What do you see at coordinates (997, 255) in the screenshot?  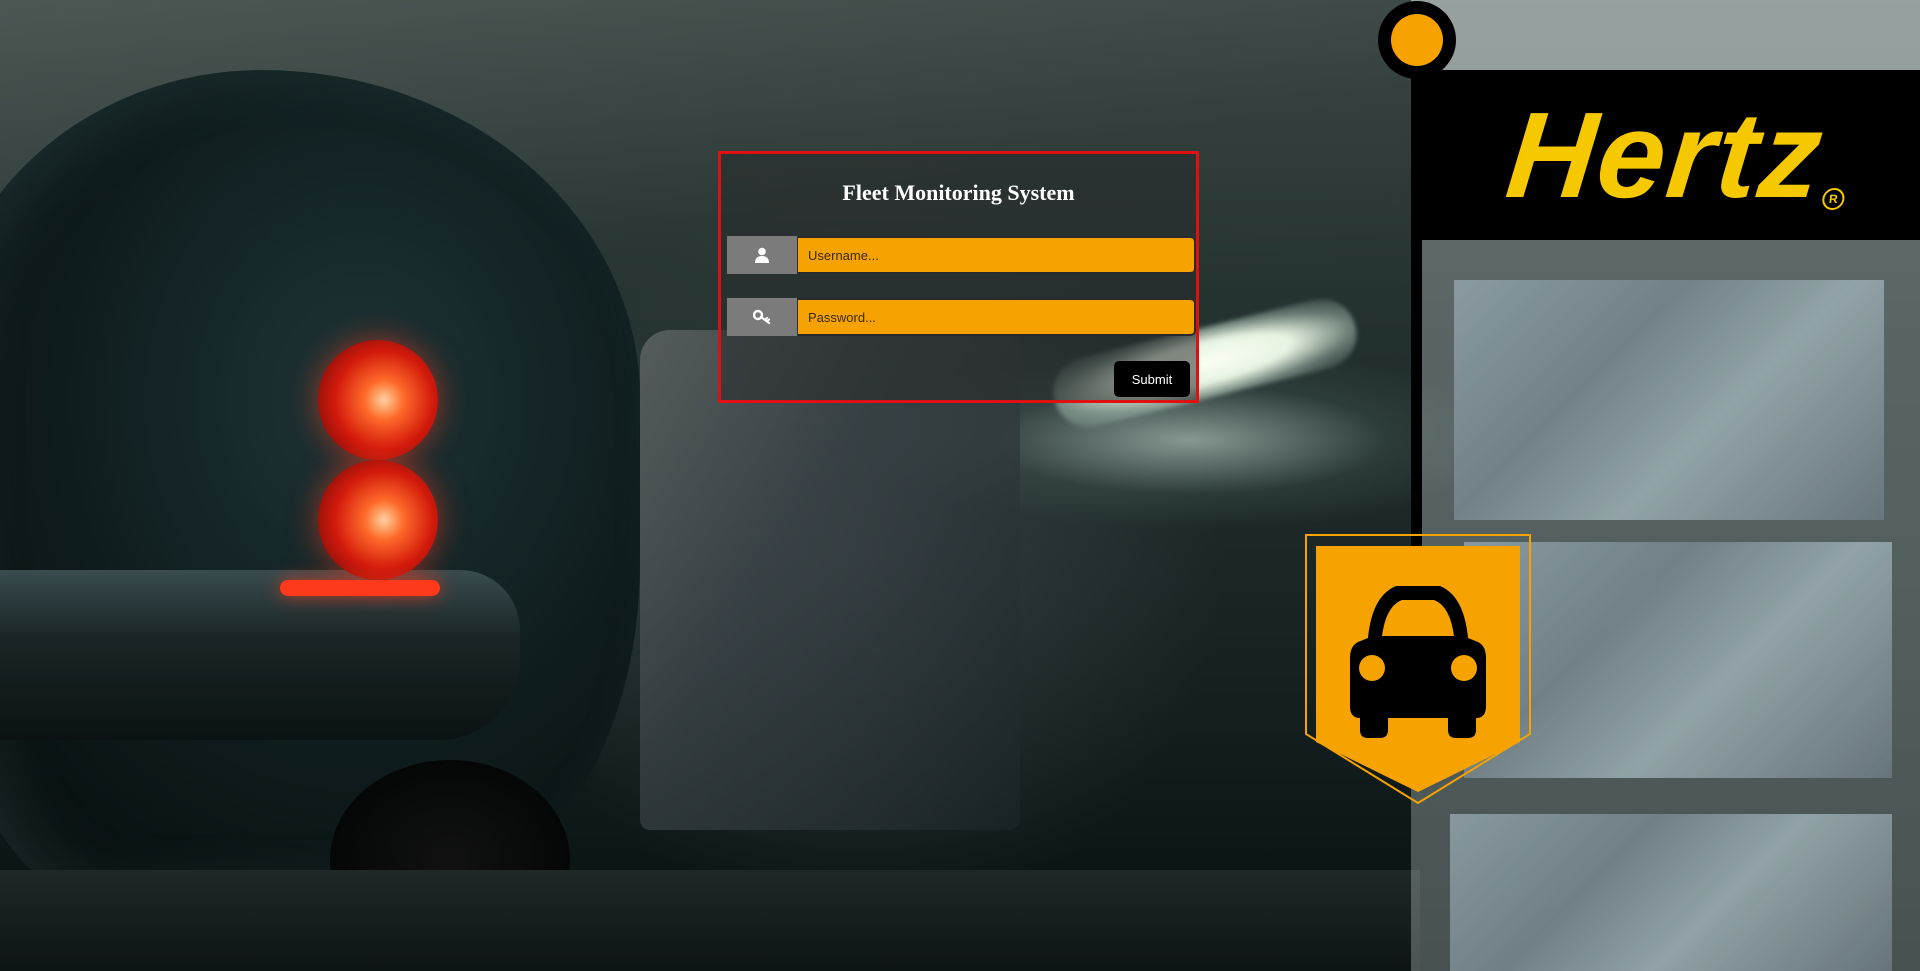 I see `username-input` at bounding box center [997, 255].